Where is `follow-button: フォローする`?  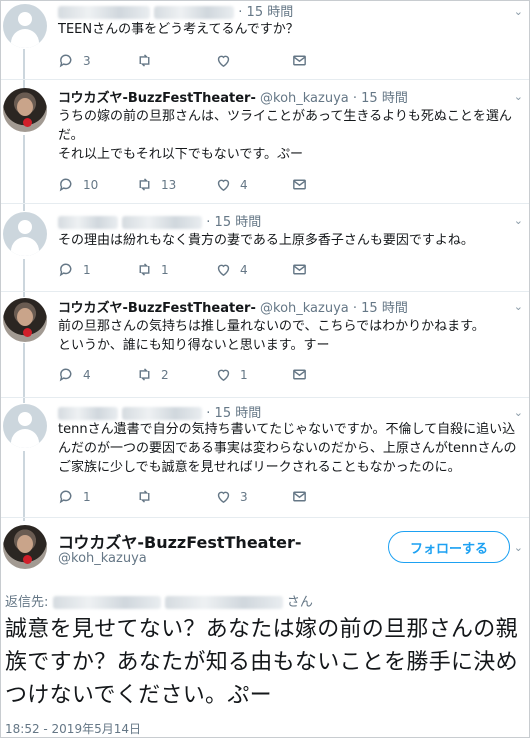 follow-button: フォローする is located at coordinates (449, 547).